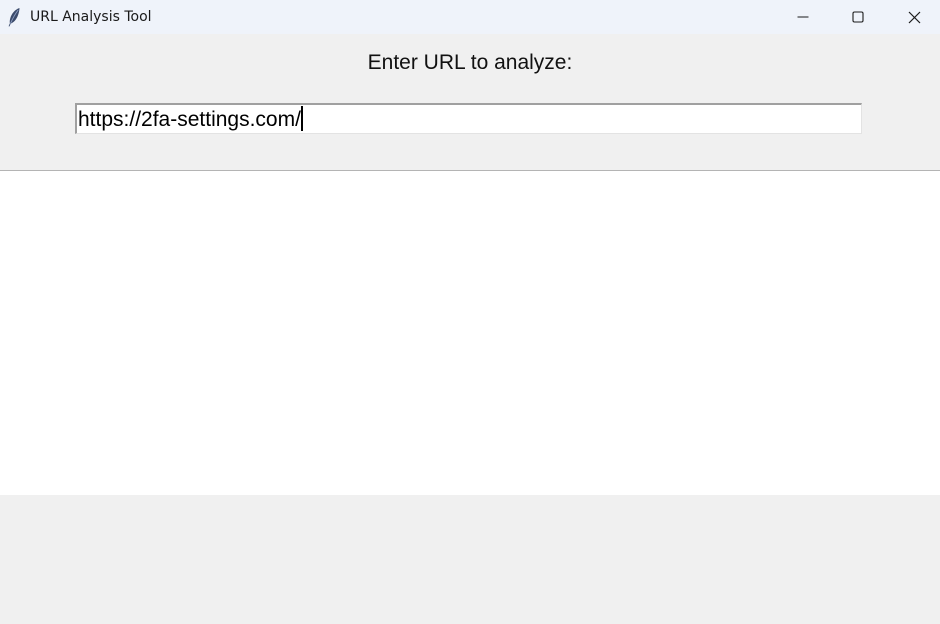 Image resolution: width=940 pixels, height=624 pixels. Describe the element at coordinates (301, 118) in the screenshot. I see `text-caret` at that location.